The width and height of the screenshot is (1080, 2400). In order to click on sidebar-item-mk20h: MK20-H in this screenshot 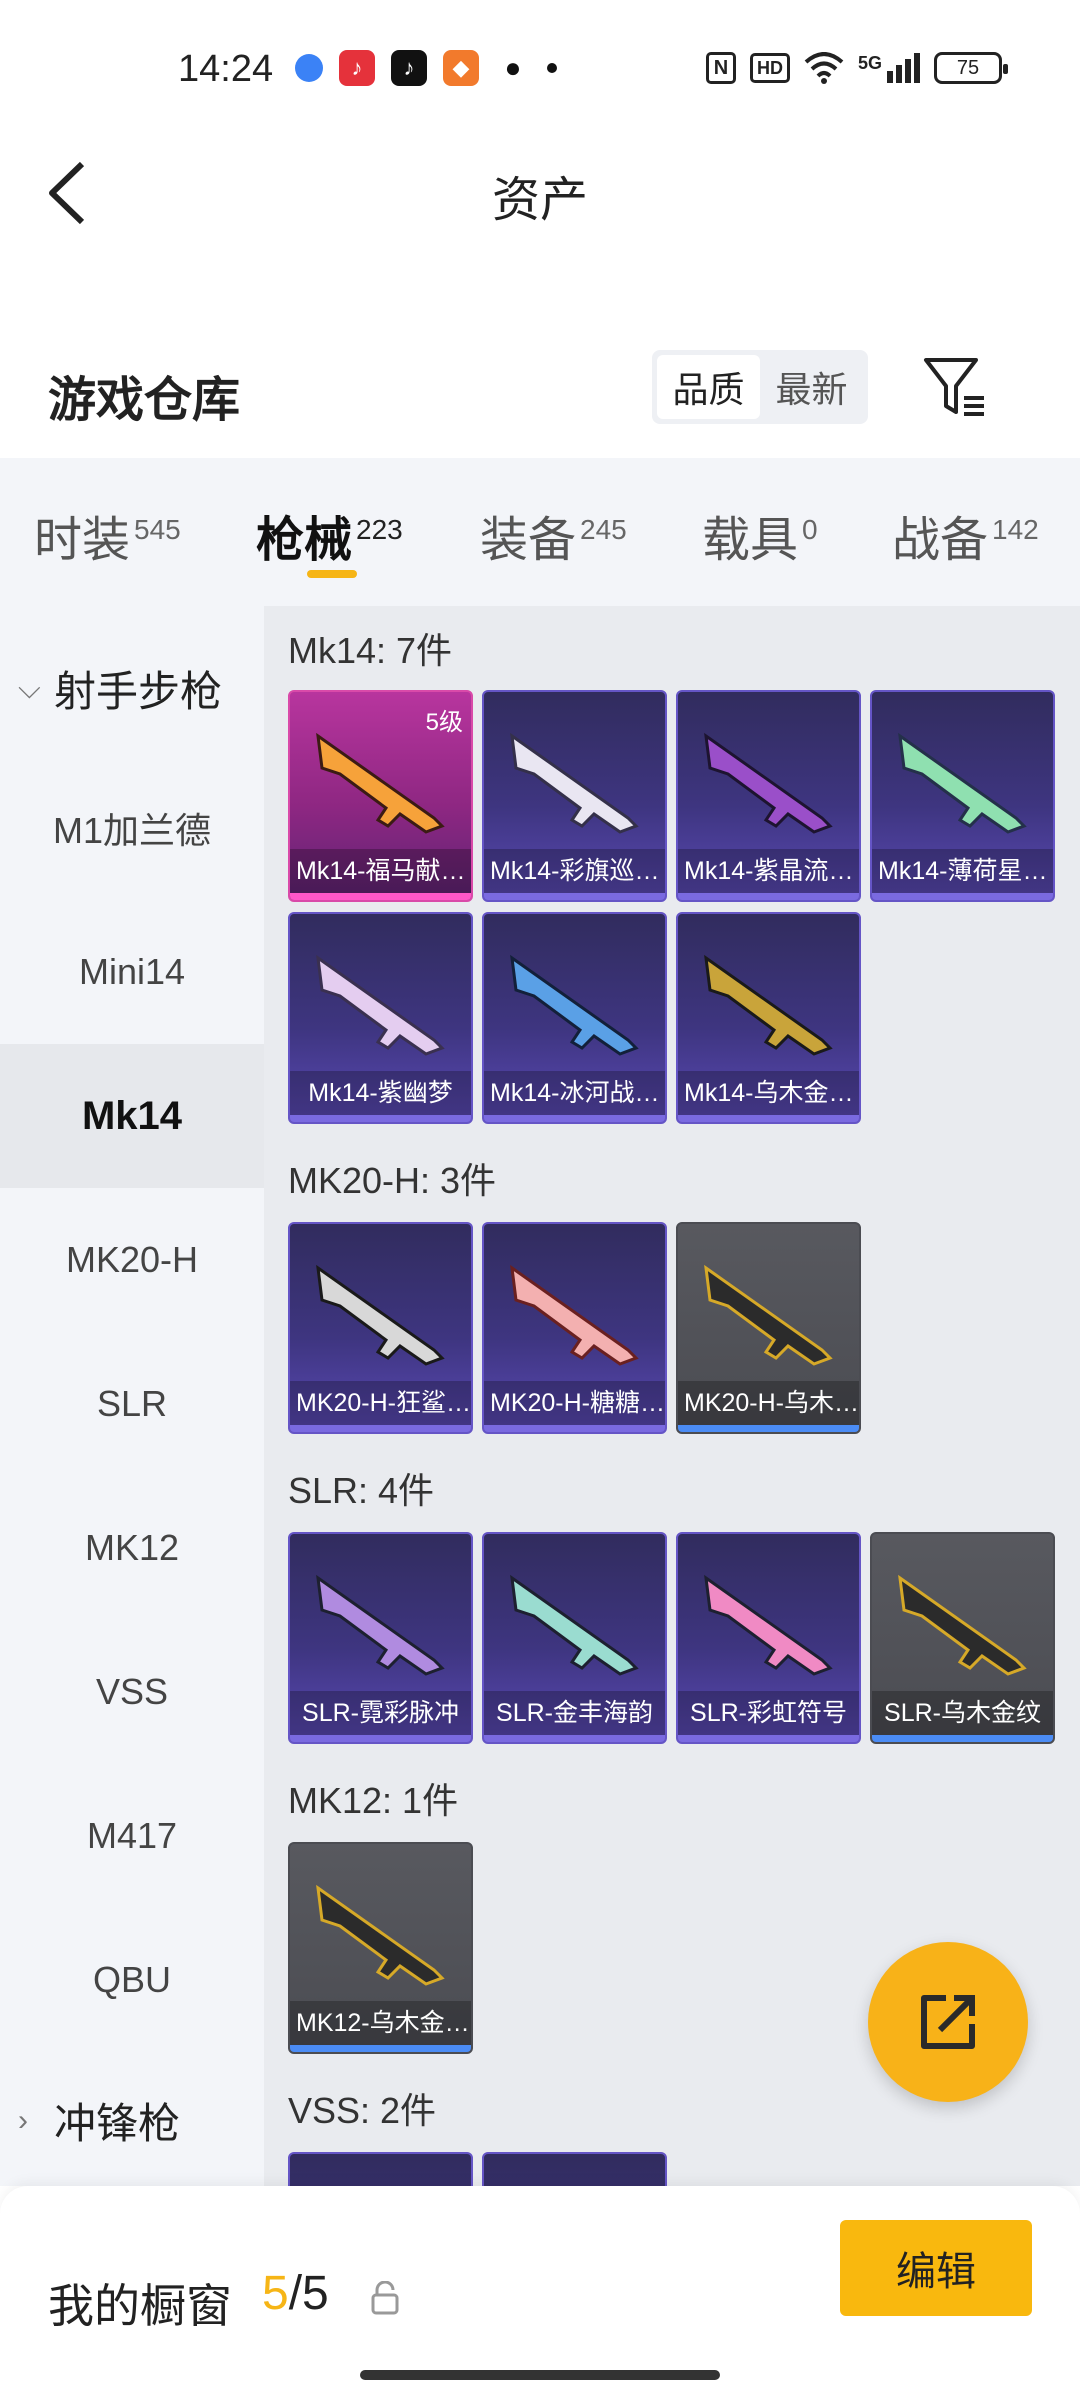, I will do `click(132, 1260)`.